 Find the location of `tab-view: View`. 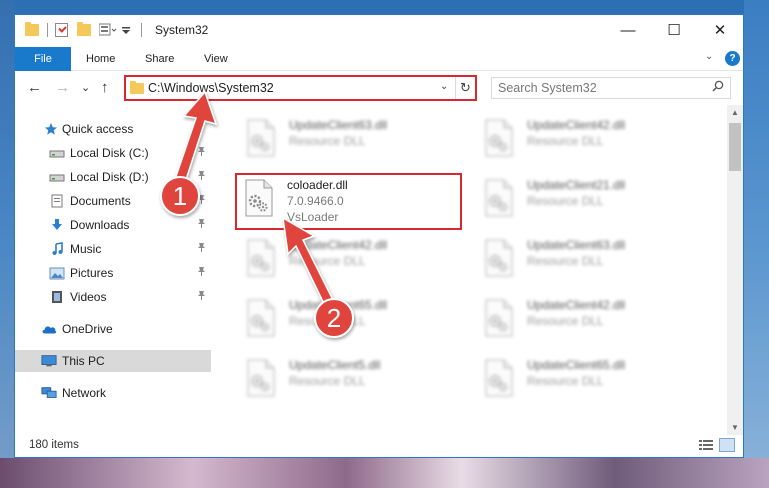

tab-view: View is located at coordinates (216, 59).